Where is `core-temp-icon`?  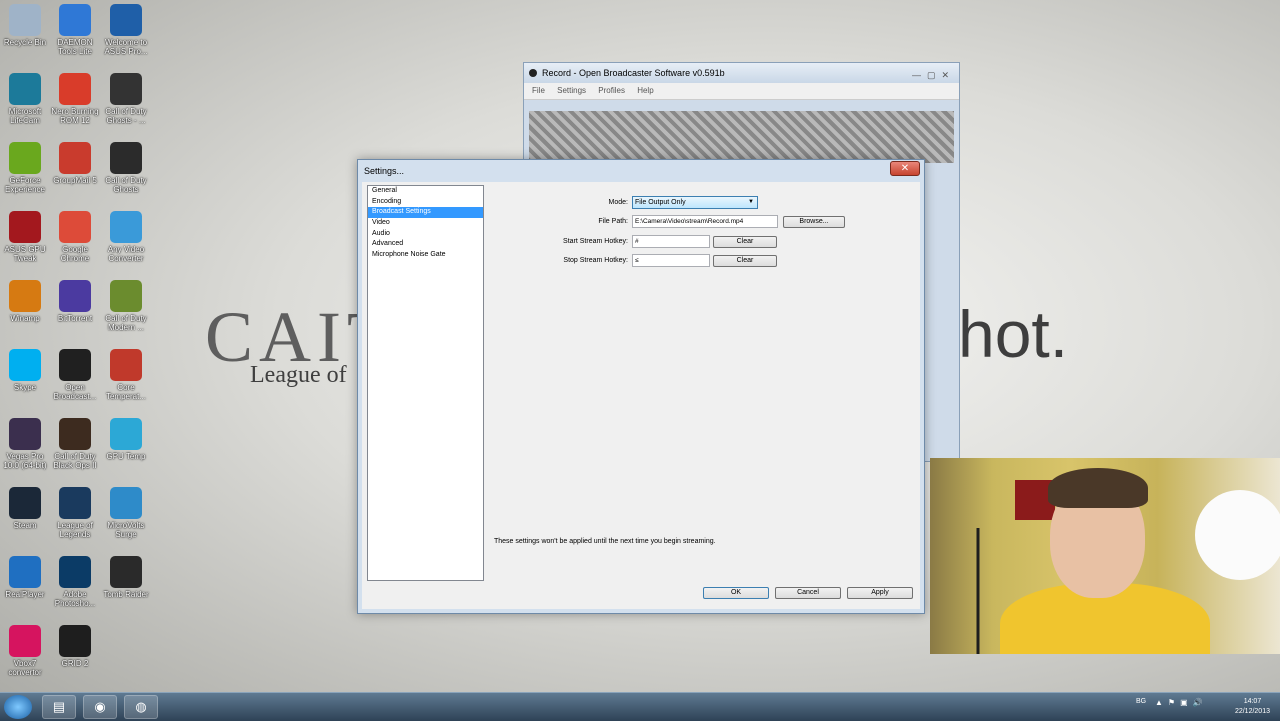 core-temp-icon is located at coordinates (126, 365).